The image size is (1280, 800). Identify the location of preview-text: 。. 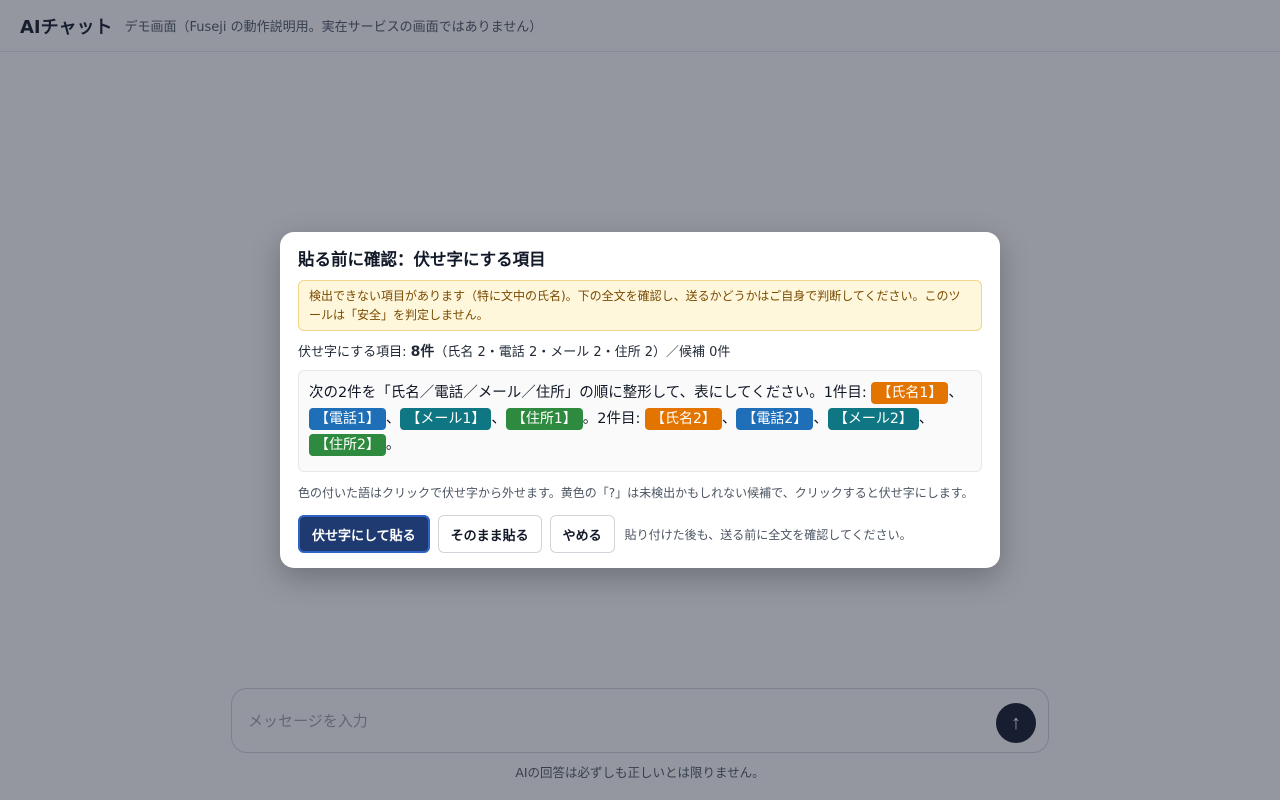
(393, 445).